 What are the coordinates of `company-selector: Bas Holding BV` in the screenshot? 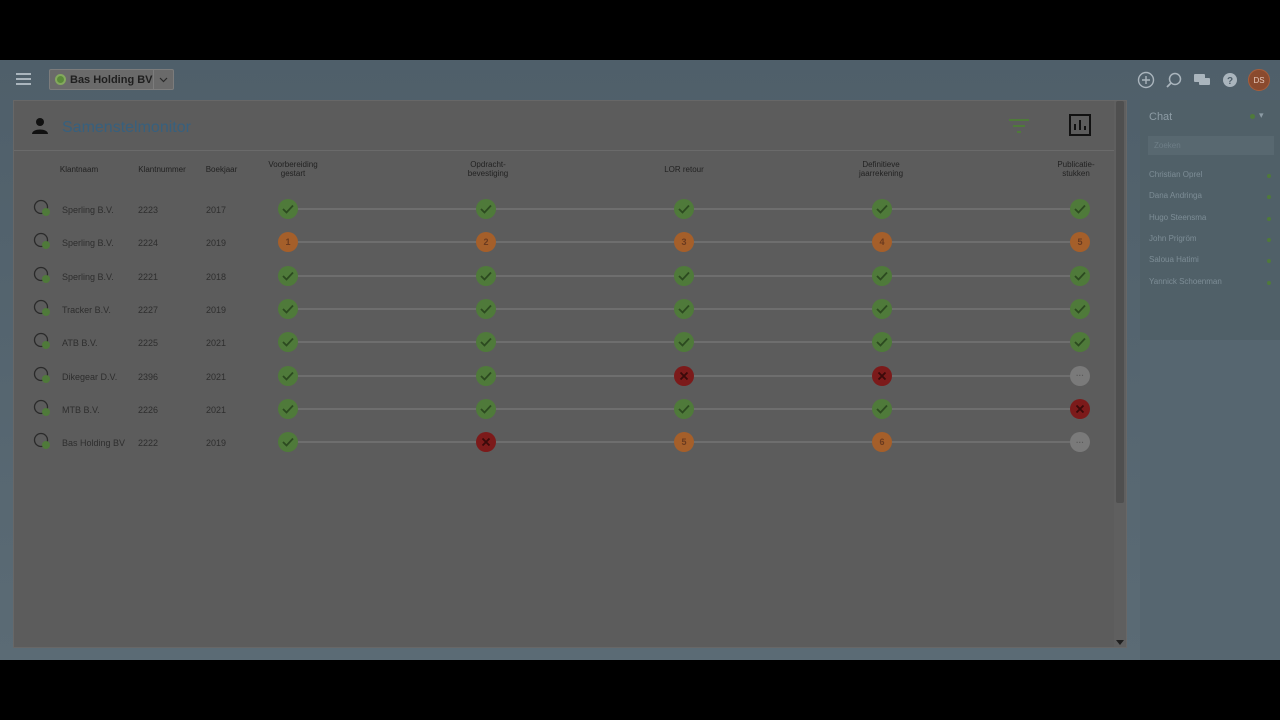 It's located at (111, 79).